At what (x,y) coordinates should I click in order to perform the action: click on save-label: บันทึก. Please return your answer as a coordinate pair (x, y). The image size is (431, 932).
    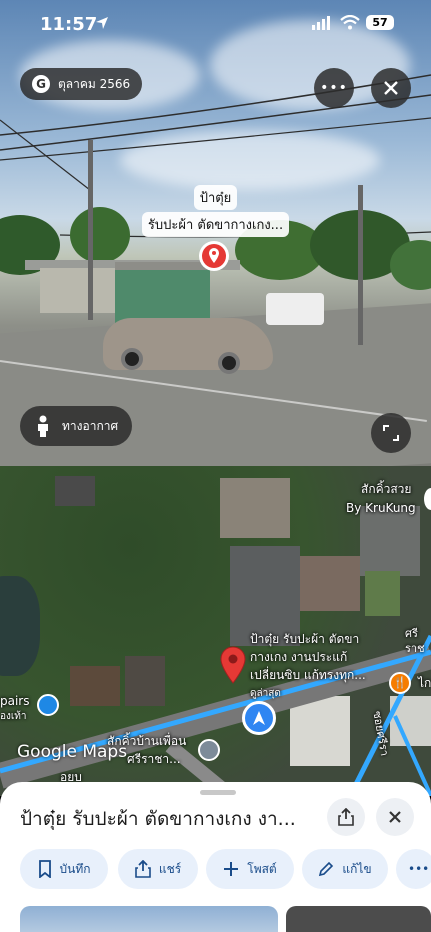
    Looking at the image, I should click on (75, 868).